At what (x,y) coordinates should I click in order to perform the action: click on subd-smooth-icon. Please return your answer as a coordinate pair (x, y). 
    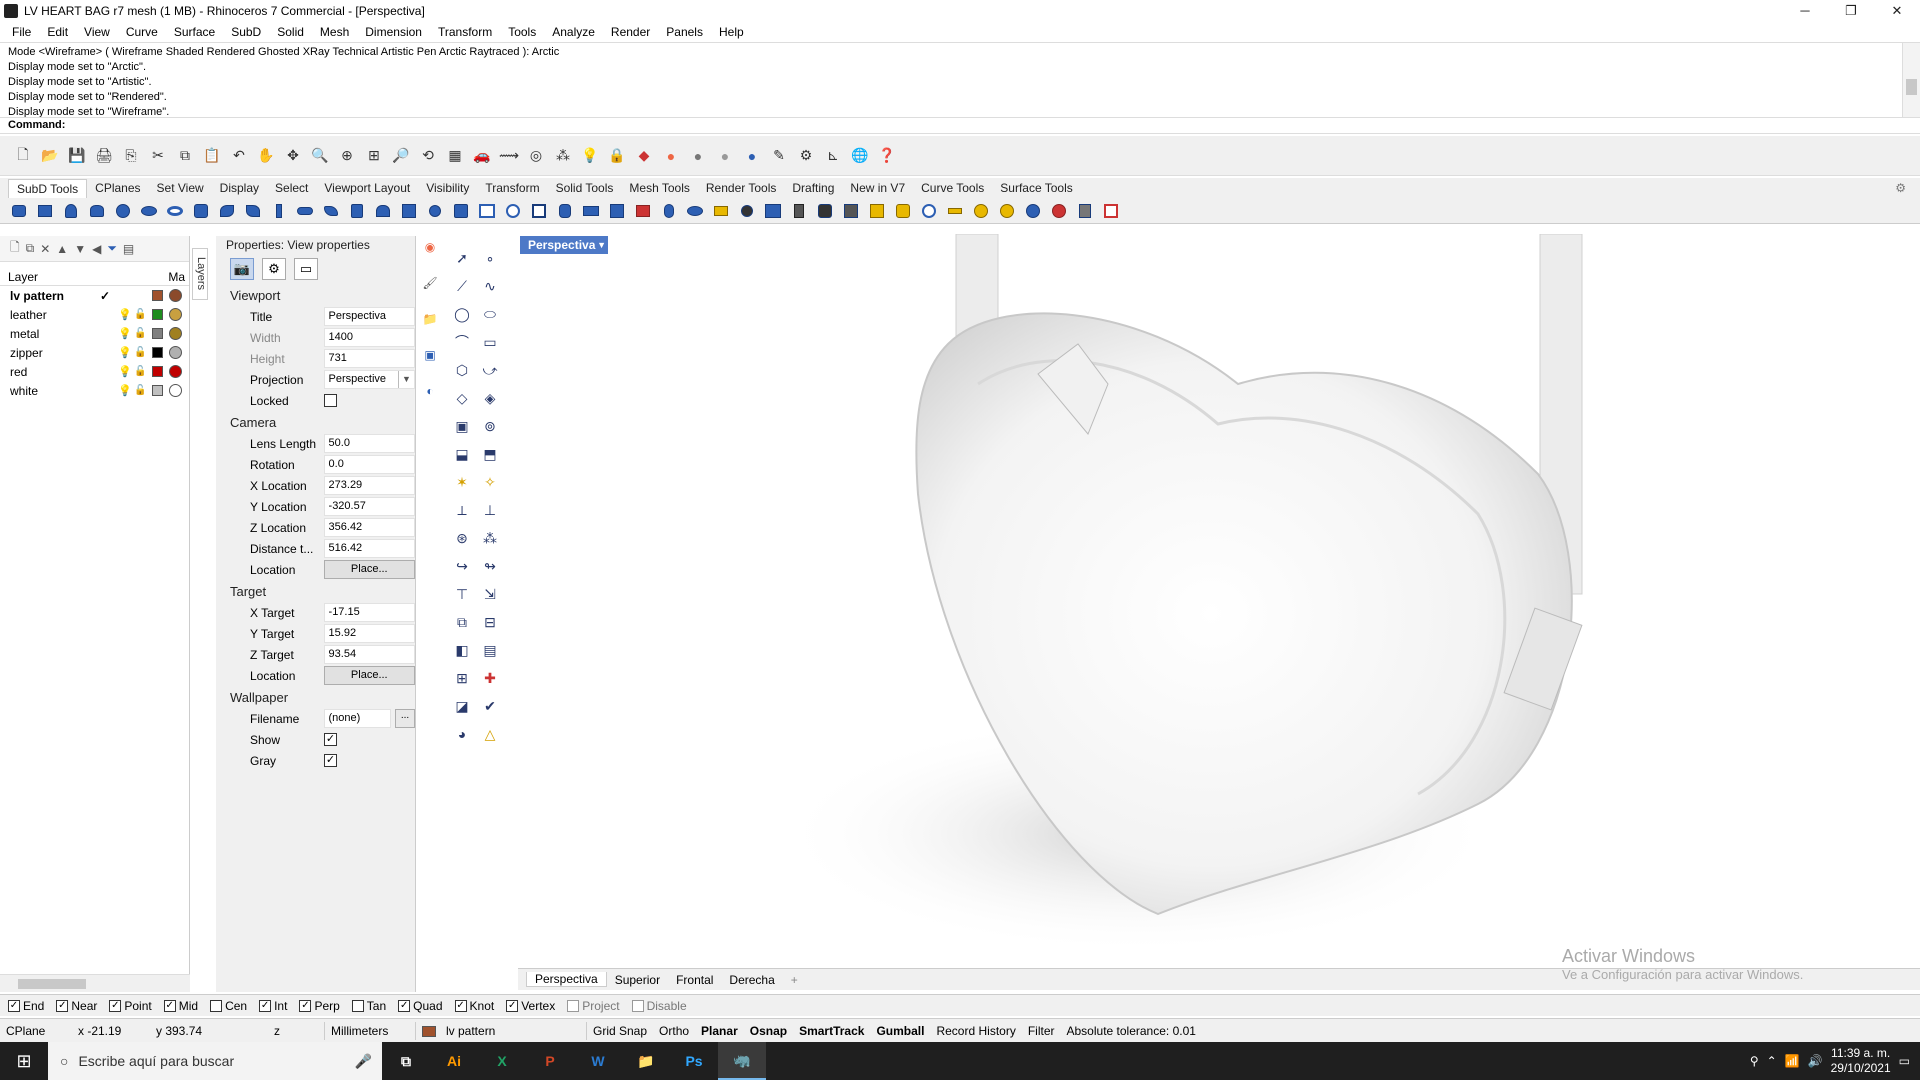
    Looking at the image, I should click on (669, 211).